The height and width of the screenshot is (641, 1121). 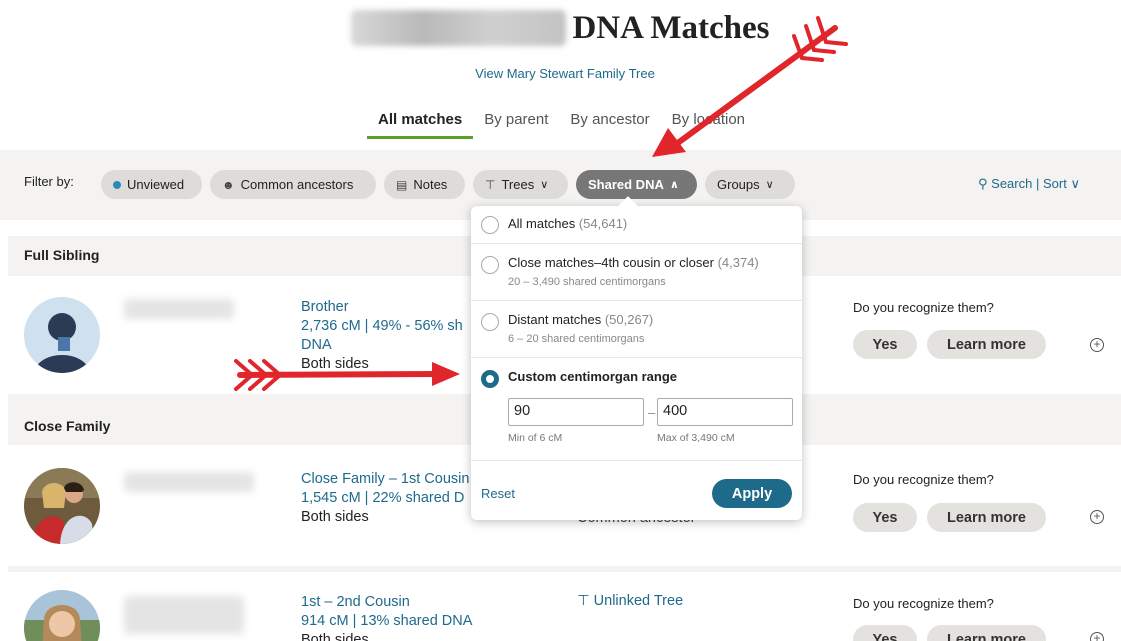 I want to click on filter-shared-dna-button: Shared DNA ∧, so click(x=636, y=184).